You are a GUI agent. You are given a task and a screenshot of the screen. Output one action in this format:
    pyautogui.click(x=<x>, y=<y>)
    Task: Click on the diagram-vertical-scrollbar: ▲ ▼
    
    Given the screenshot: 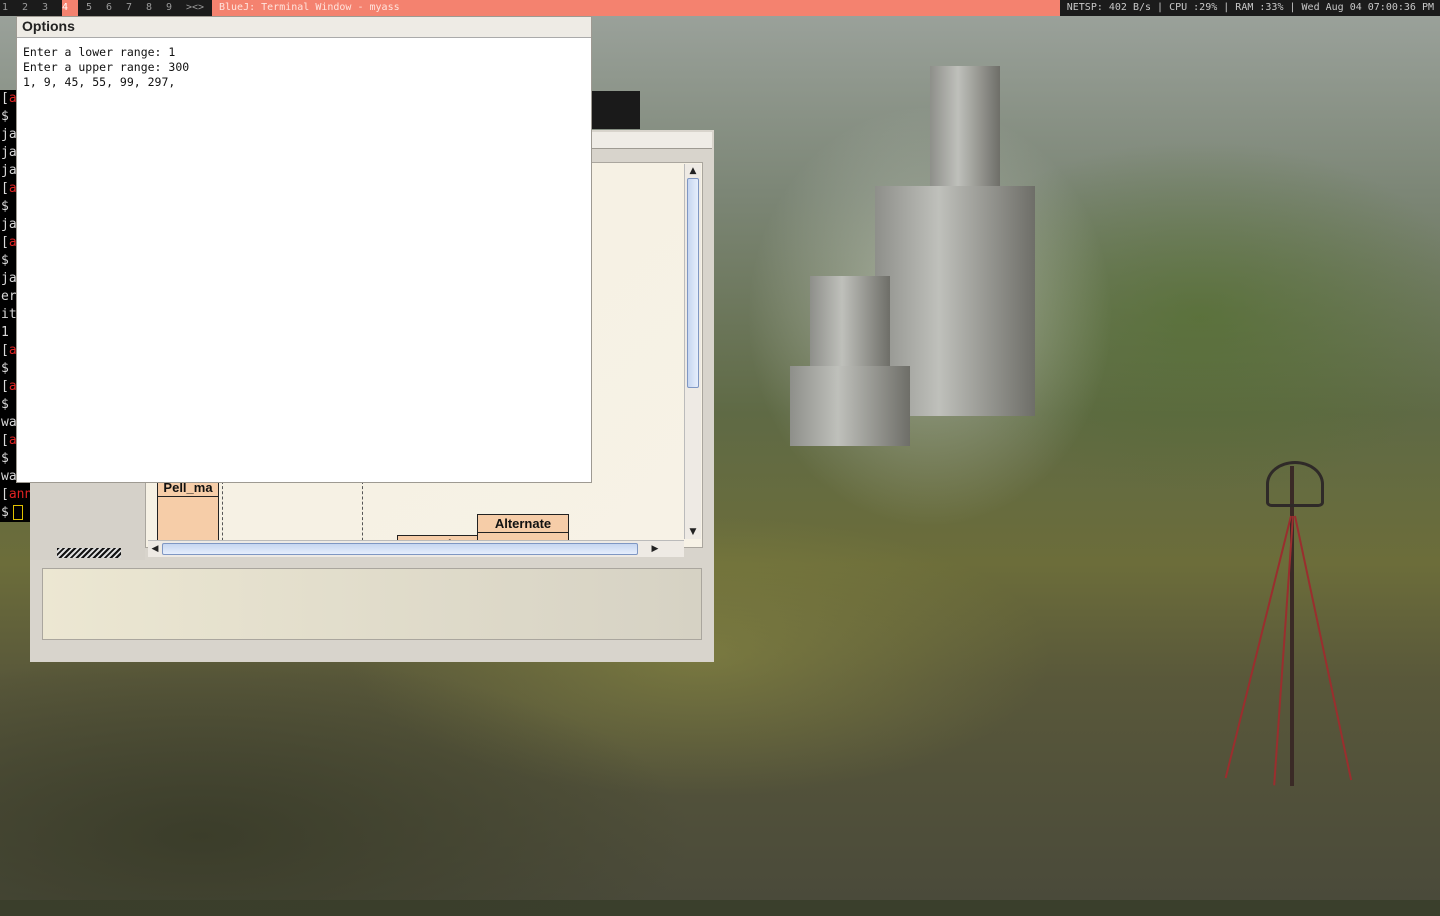 What is the action you would take?
    pyautogui.click(x=692, y=351)
    